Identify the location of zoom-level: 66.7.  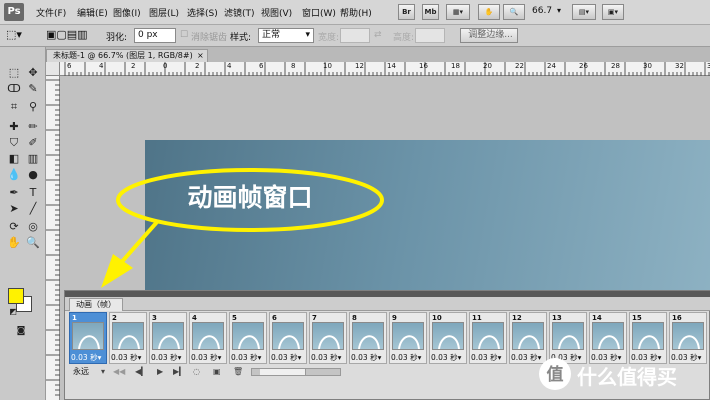
(542, 11).